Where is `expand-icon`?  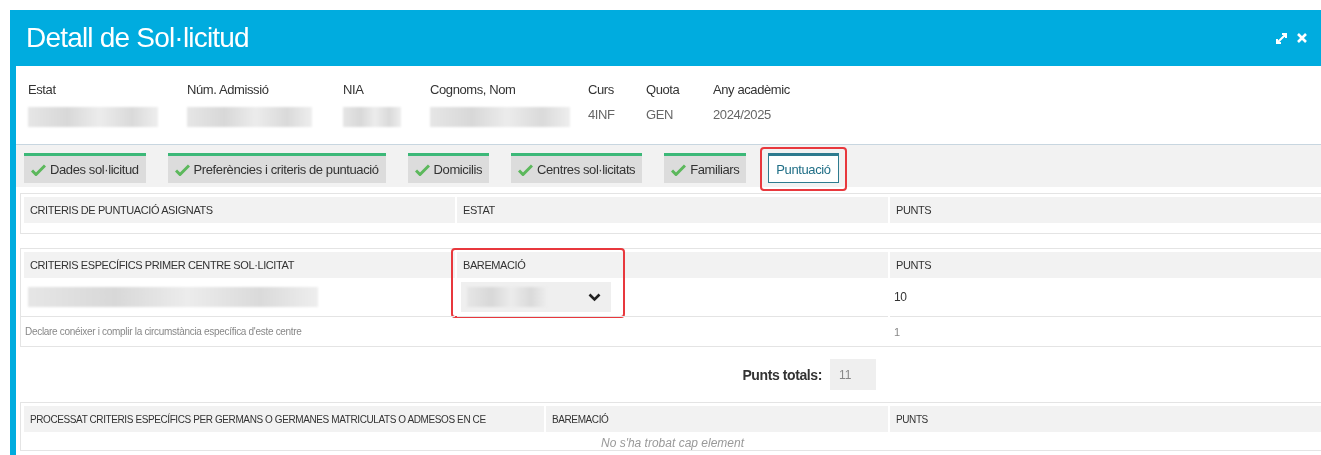 expand-icon is located at coordinates (1281, 38).